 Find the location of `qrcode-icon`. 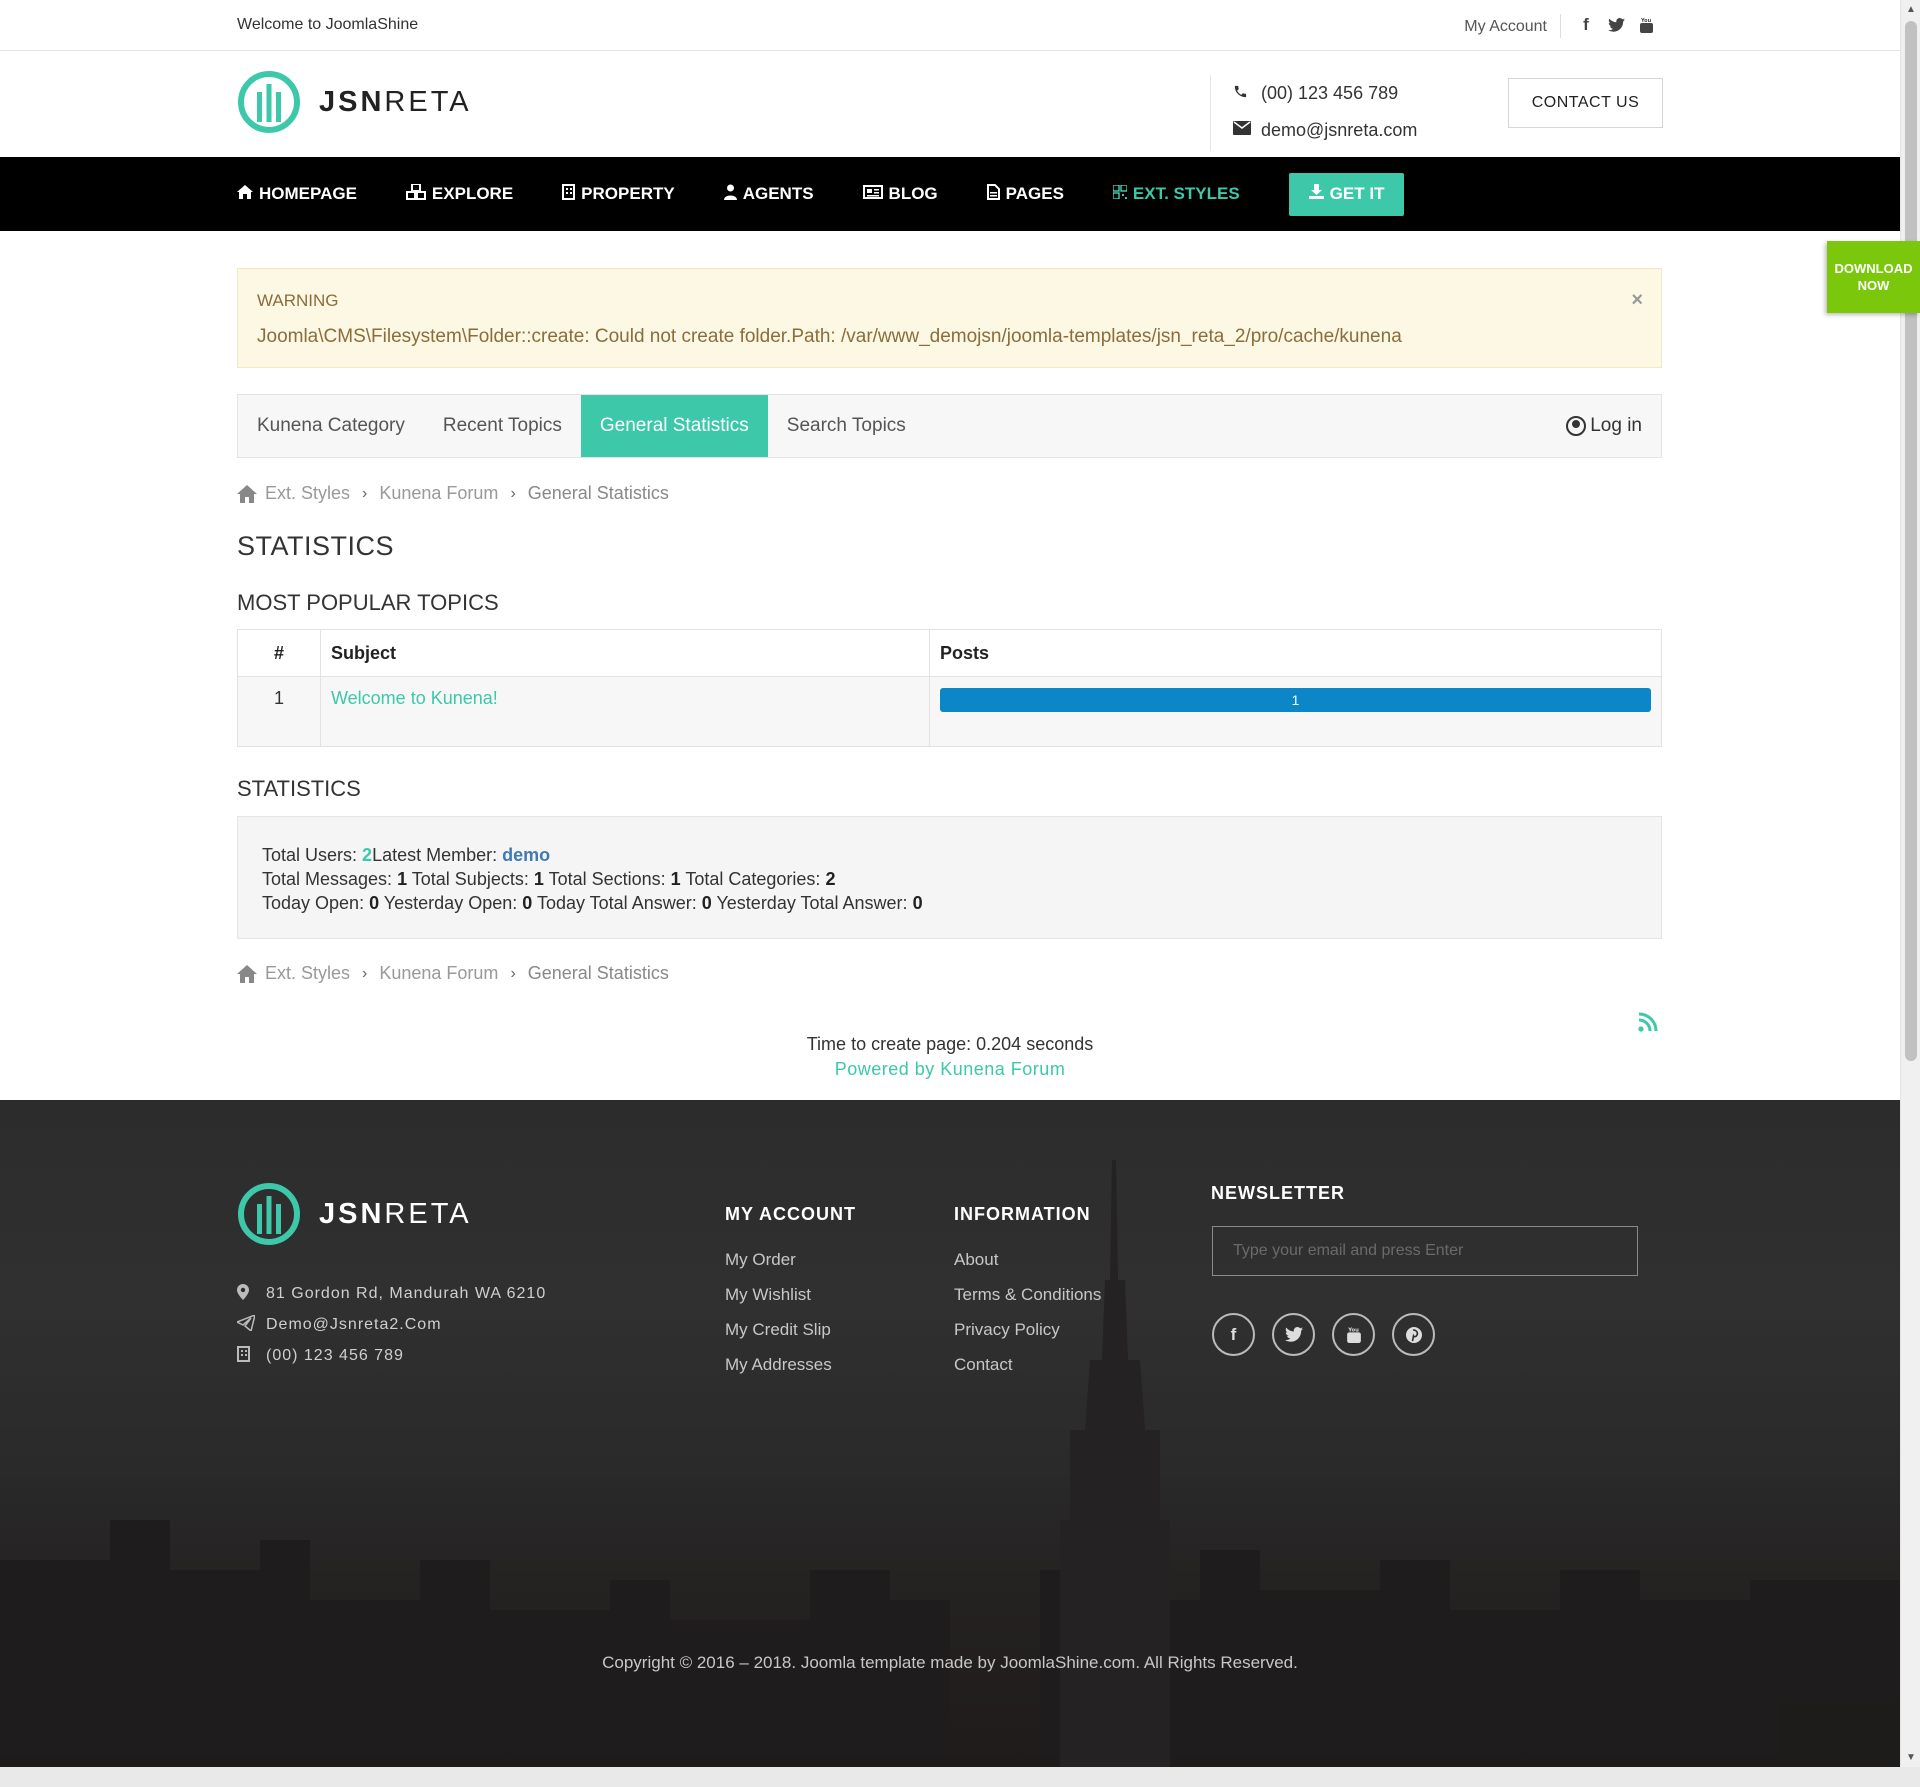

qrcode-icon is located at coordinates (1120, 193).